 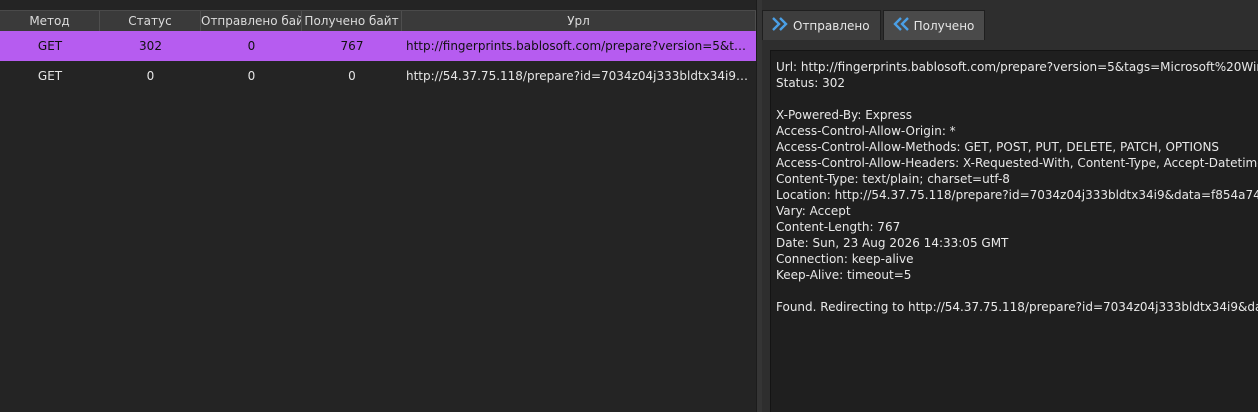 What do you see at coordinates (352, 46) in the screenshot?
I see `cell-received-bytes: 767` at bounding box center [352, 46].